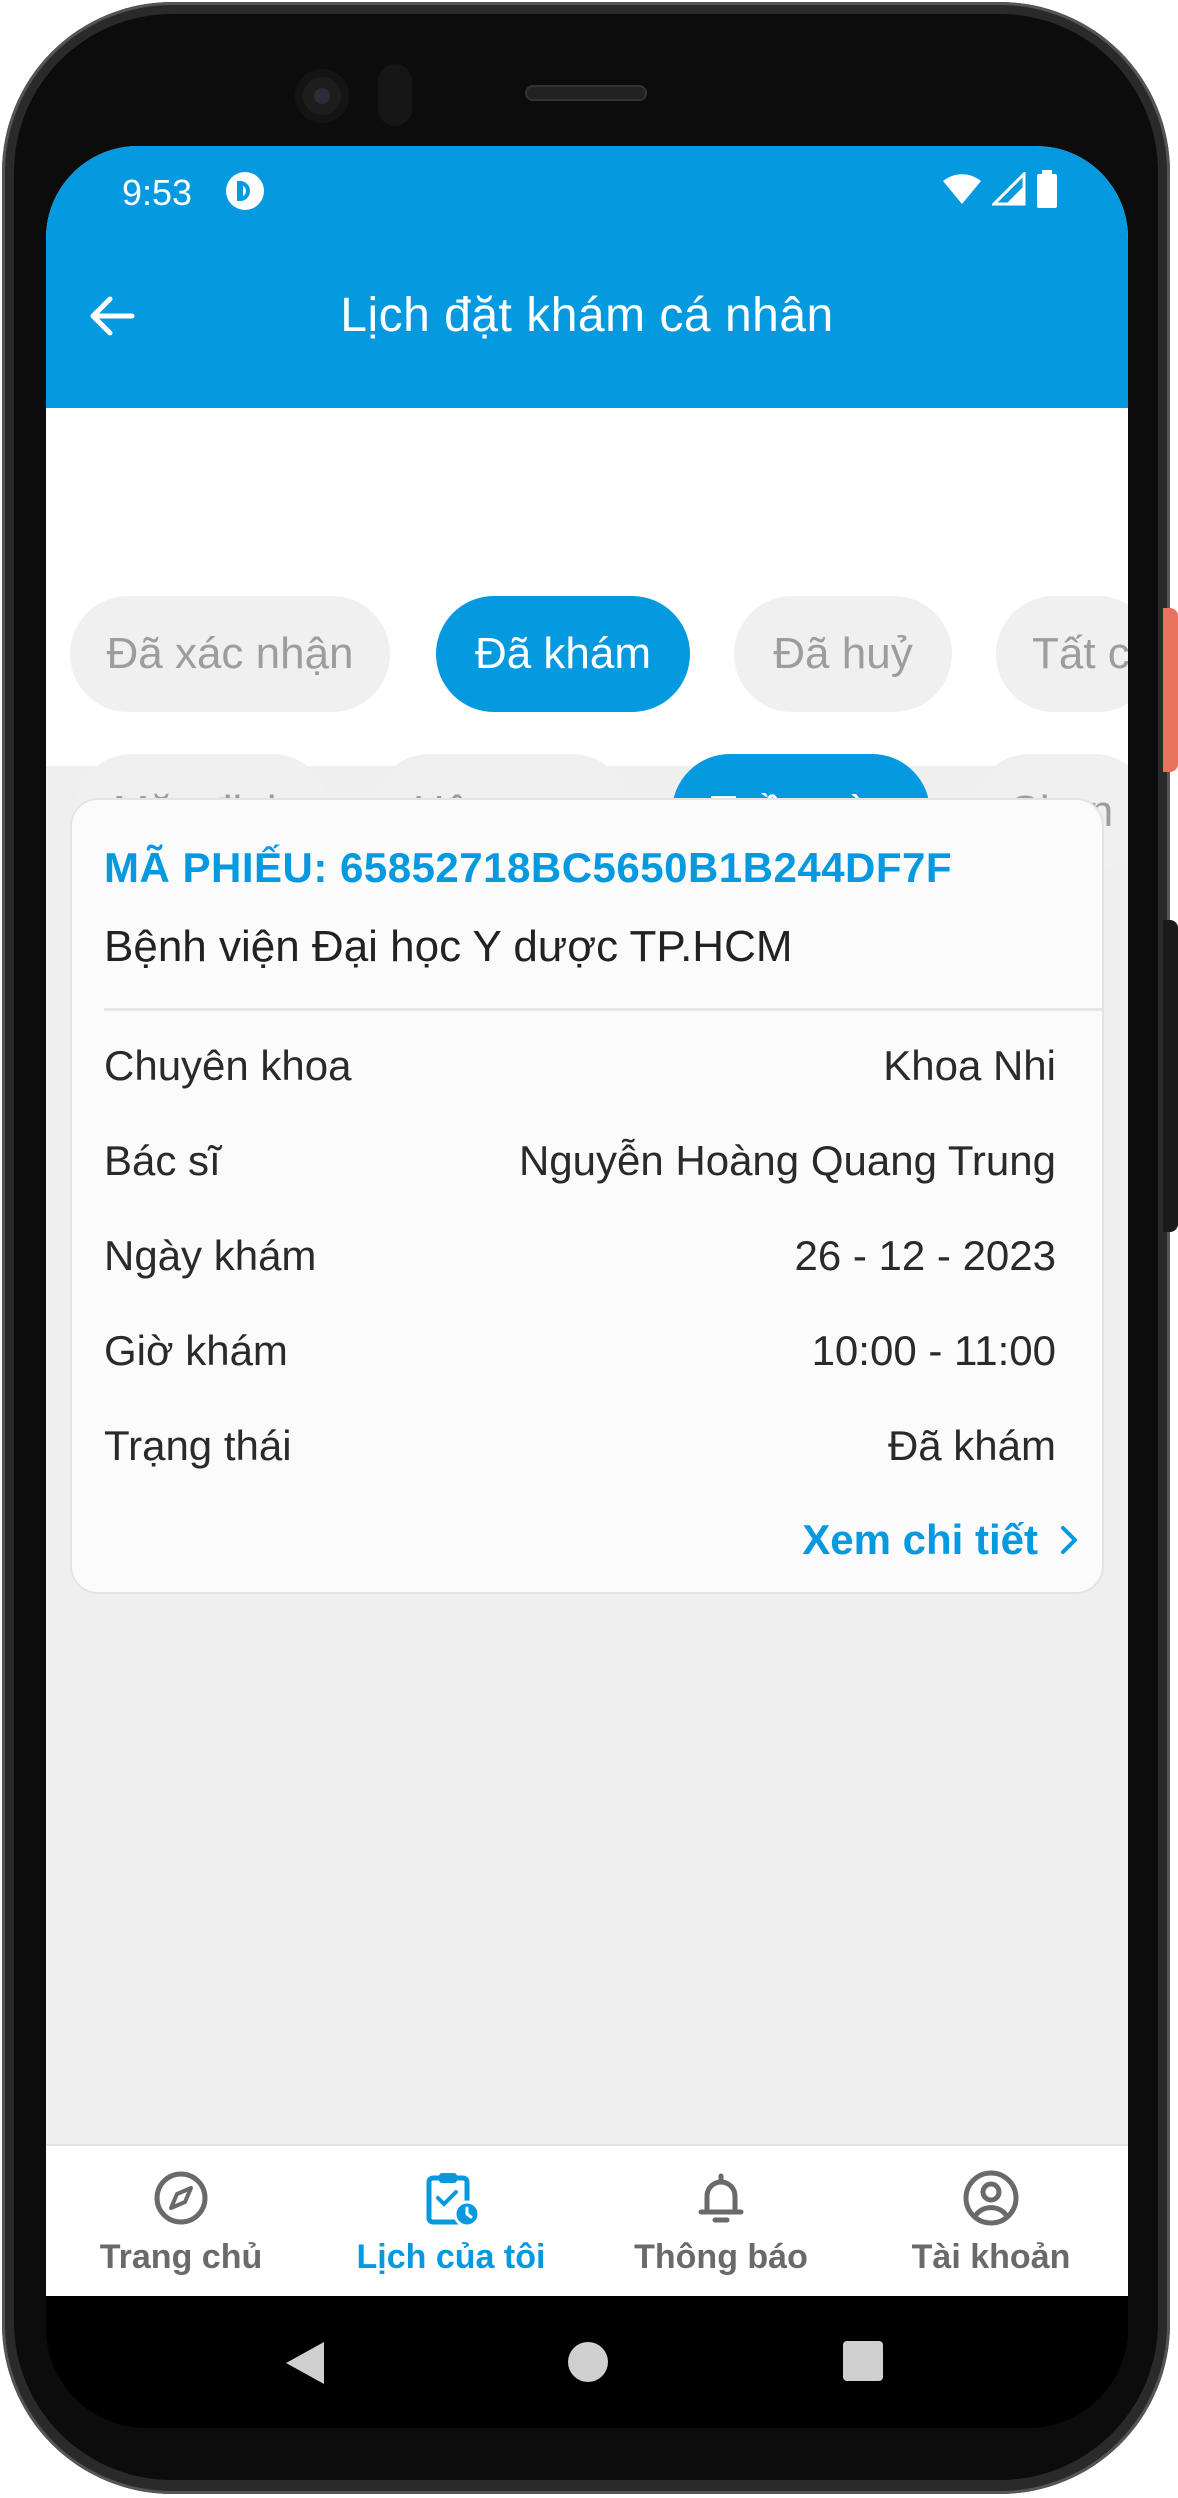 The image size is (1178, 2498). I want to click on nav-label: Lịch của tôi, so click(451, 2257).